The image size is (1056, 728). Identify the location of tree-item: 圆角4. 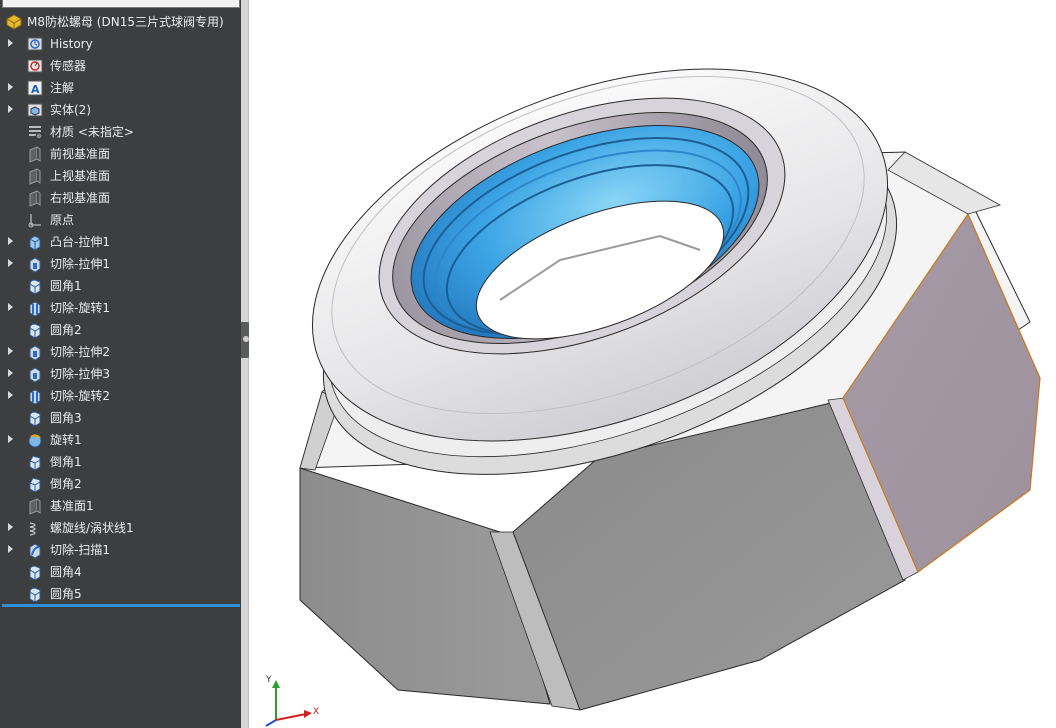
(120, 572).